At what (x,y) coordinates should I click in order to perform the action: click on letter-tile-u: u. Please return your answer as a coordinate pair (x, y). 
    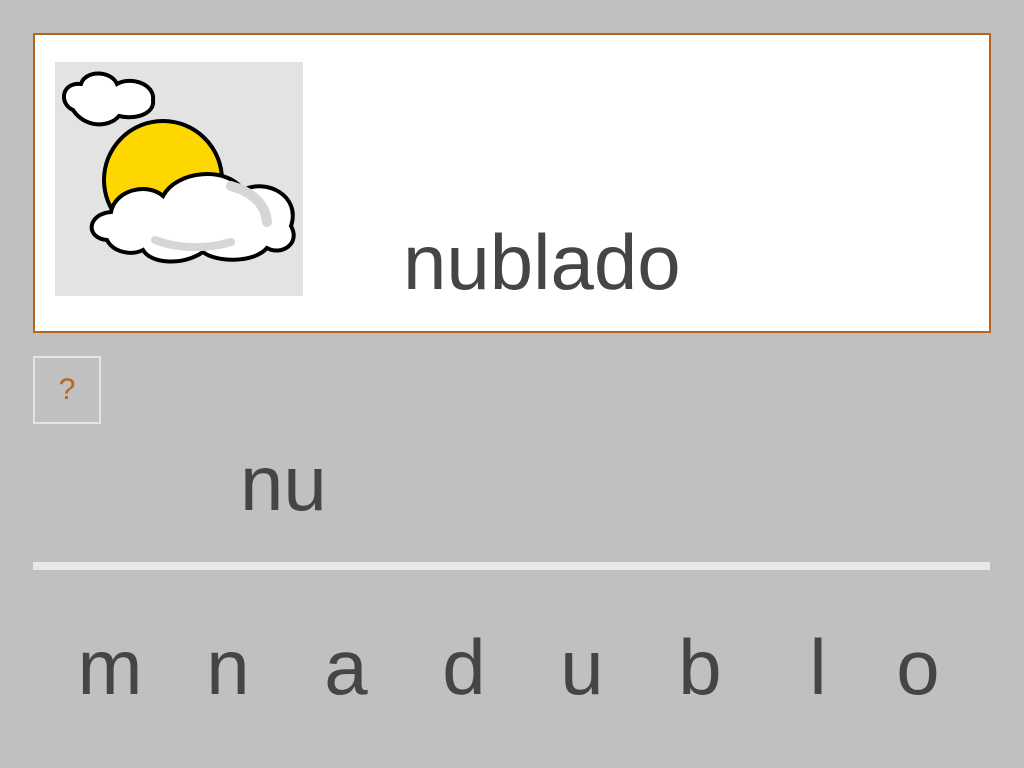
    Looking at the image, I should click on (582, 667).